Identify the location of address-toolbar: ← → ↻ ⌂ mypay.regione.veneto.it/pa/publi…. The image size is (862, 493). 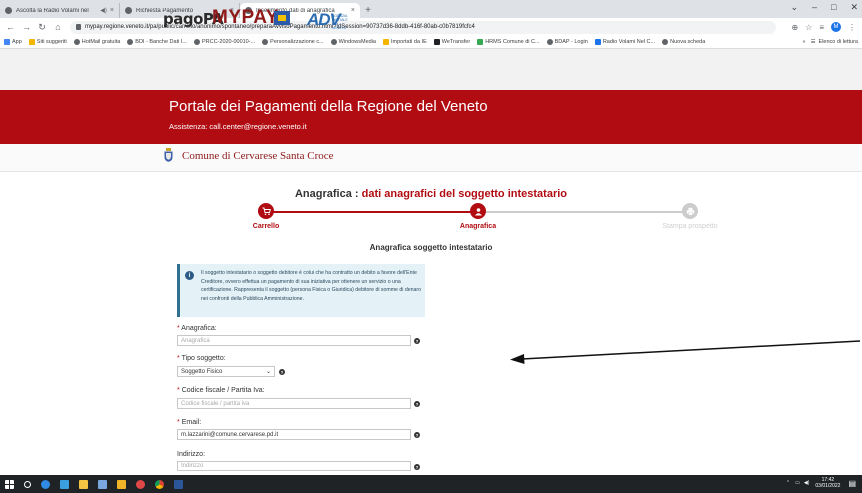
(431, 27).